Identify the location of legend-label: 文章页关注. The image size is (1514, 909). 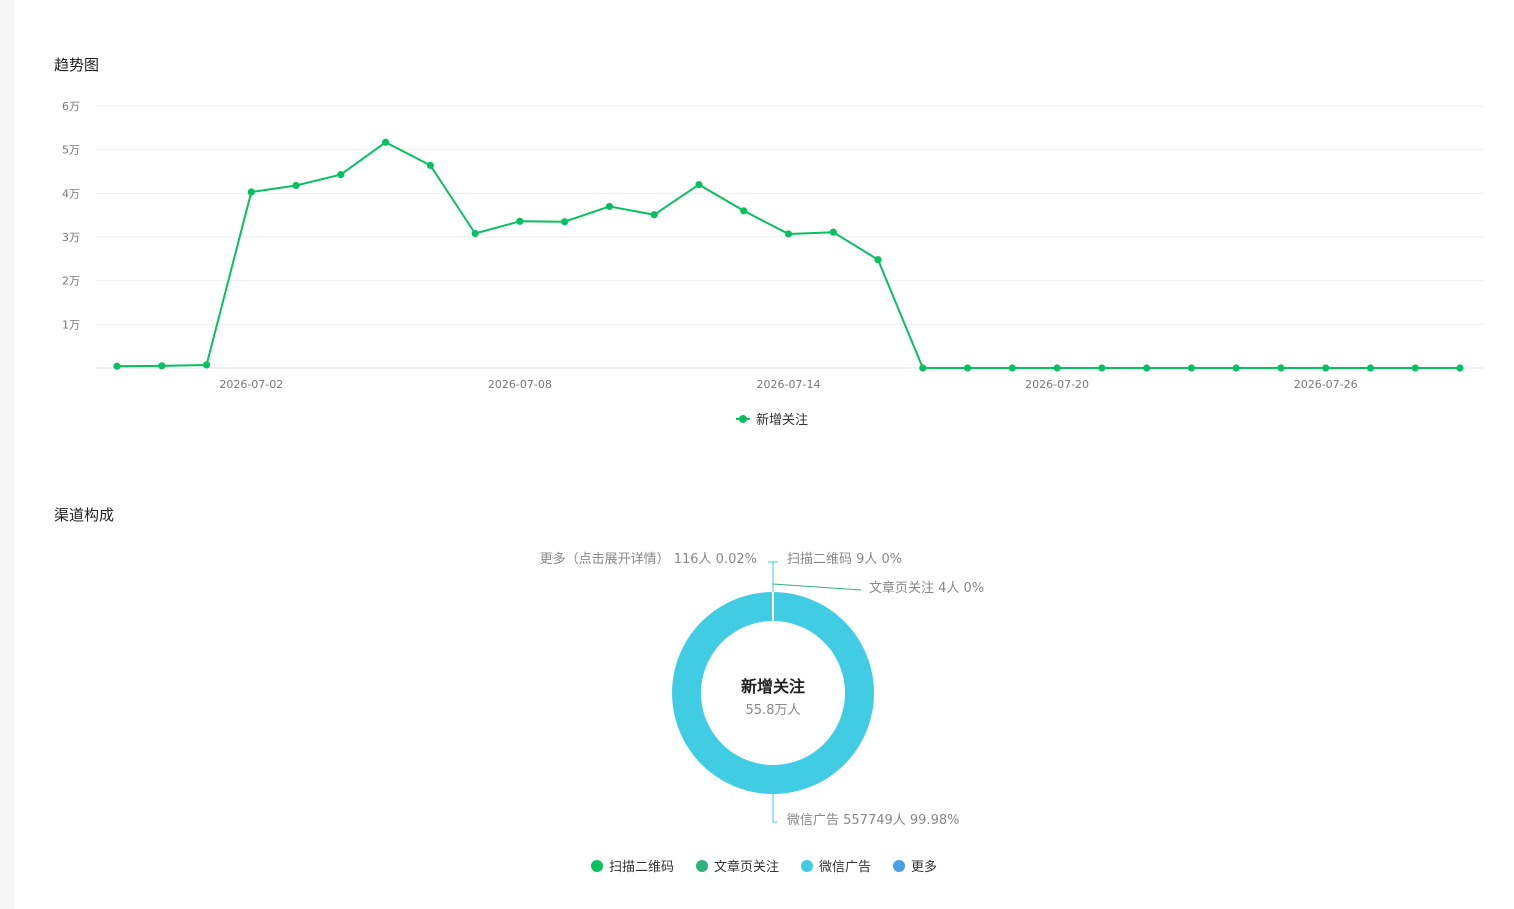
(746, 867).